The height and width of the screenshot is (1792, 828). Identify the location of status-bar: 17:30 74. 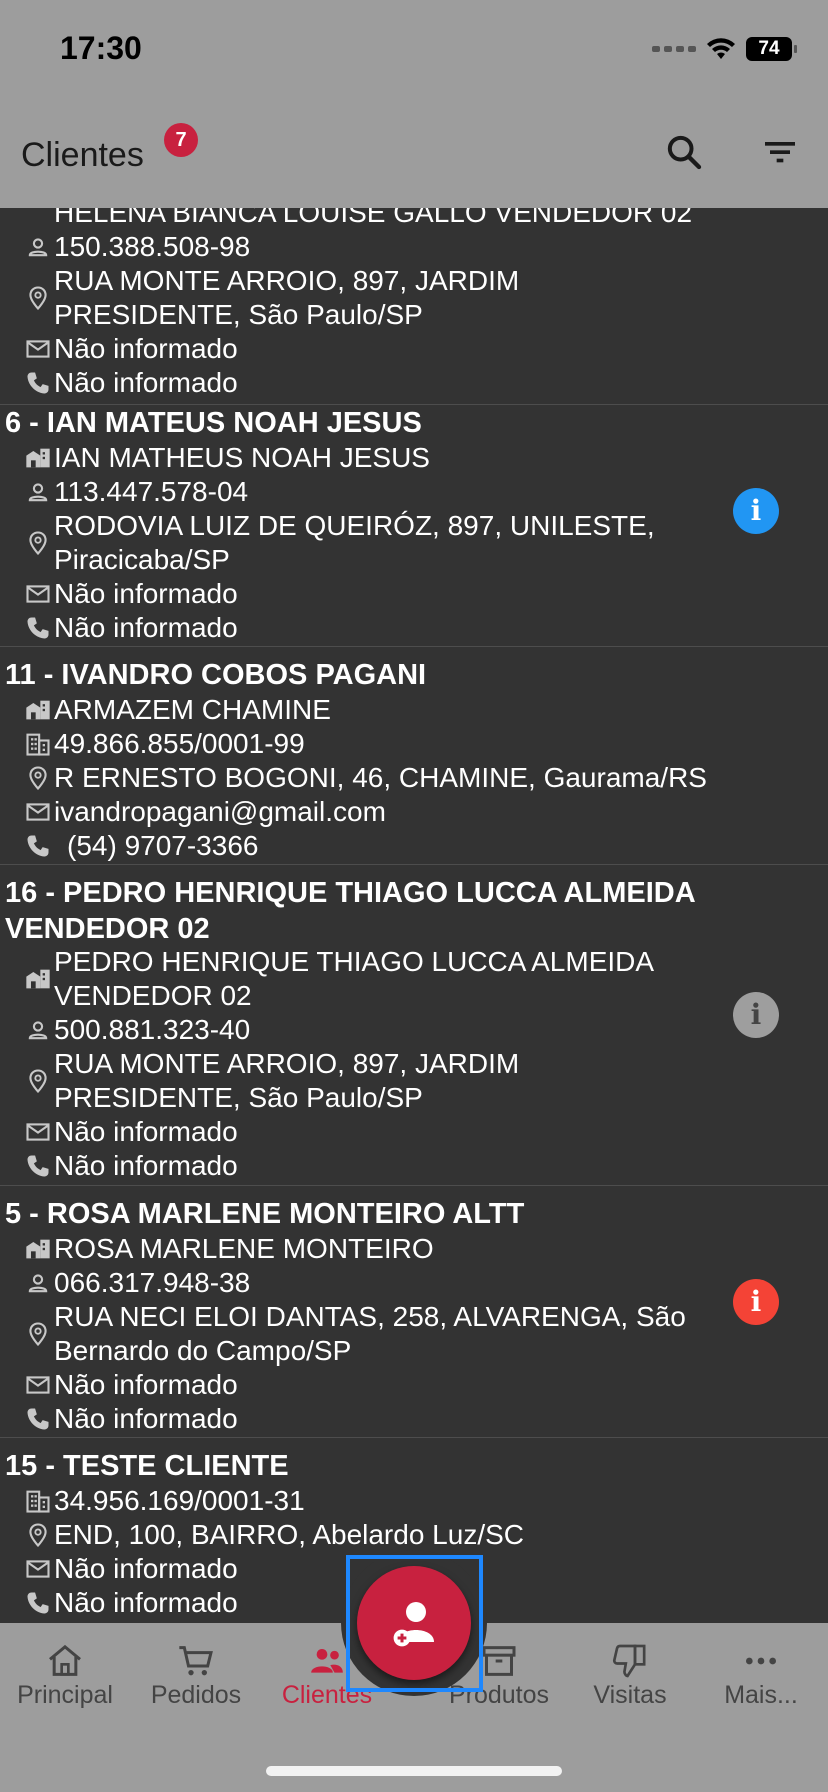
(414, 48).